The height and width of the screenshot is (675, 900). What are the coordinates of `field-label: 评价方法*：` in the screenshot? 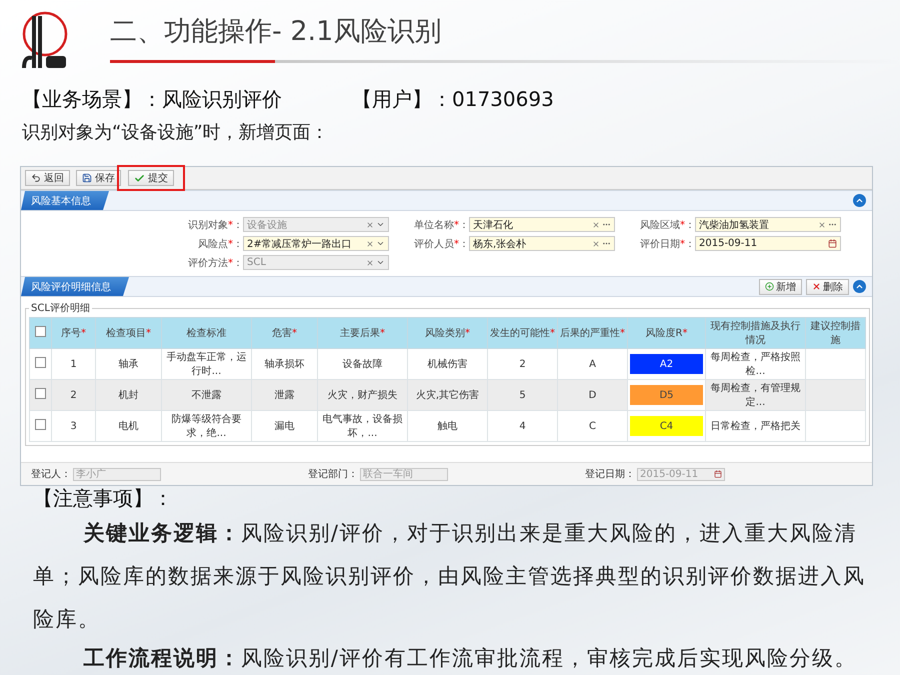 It's located at (215, 263).